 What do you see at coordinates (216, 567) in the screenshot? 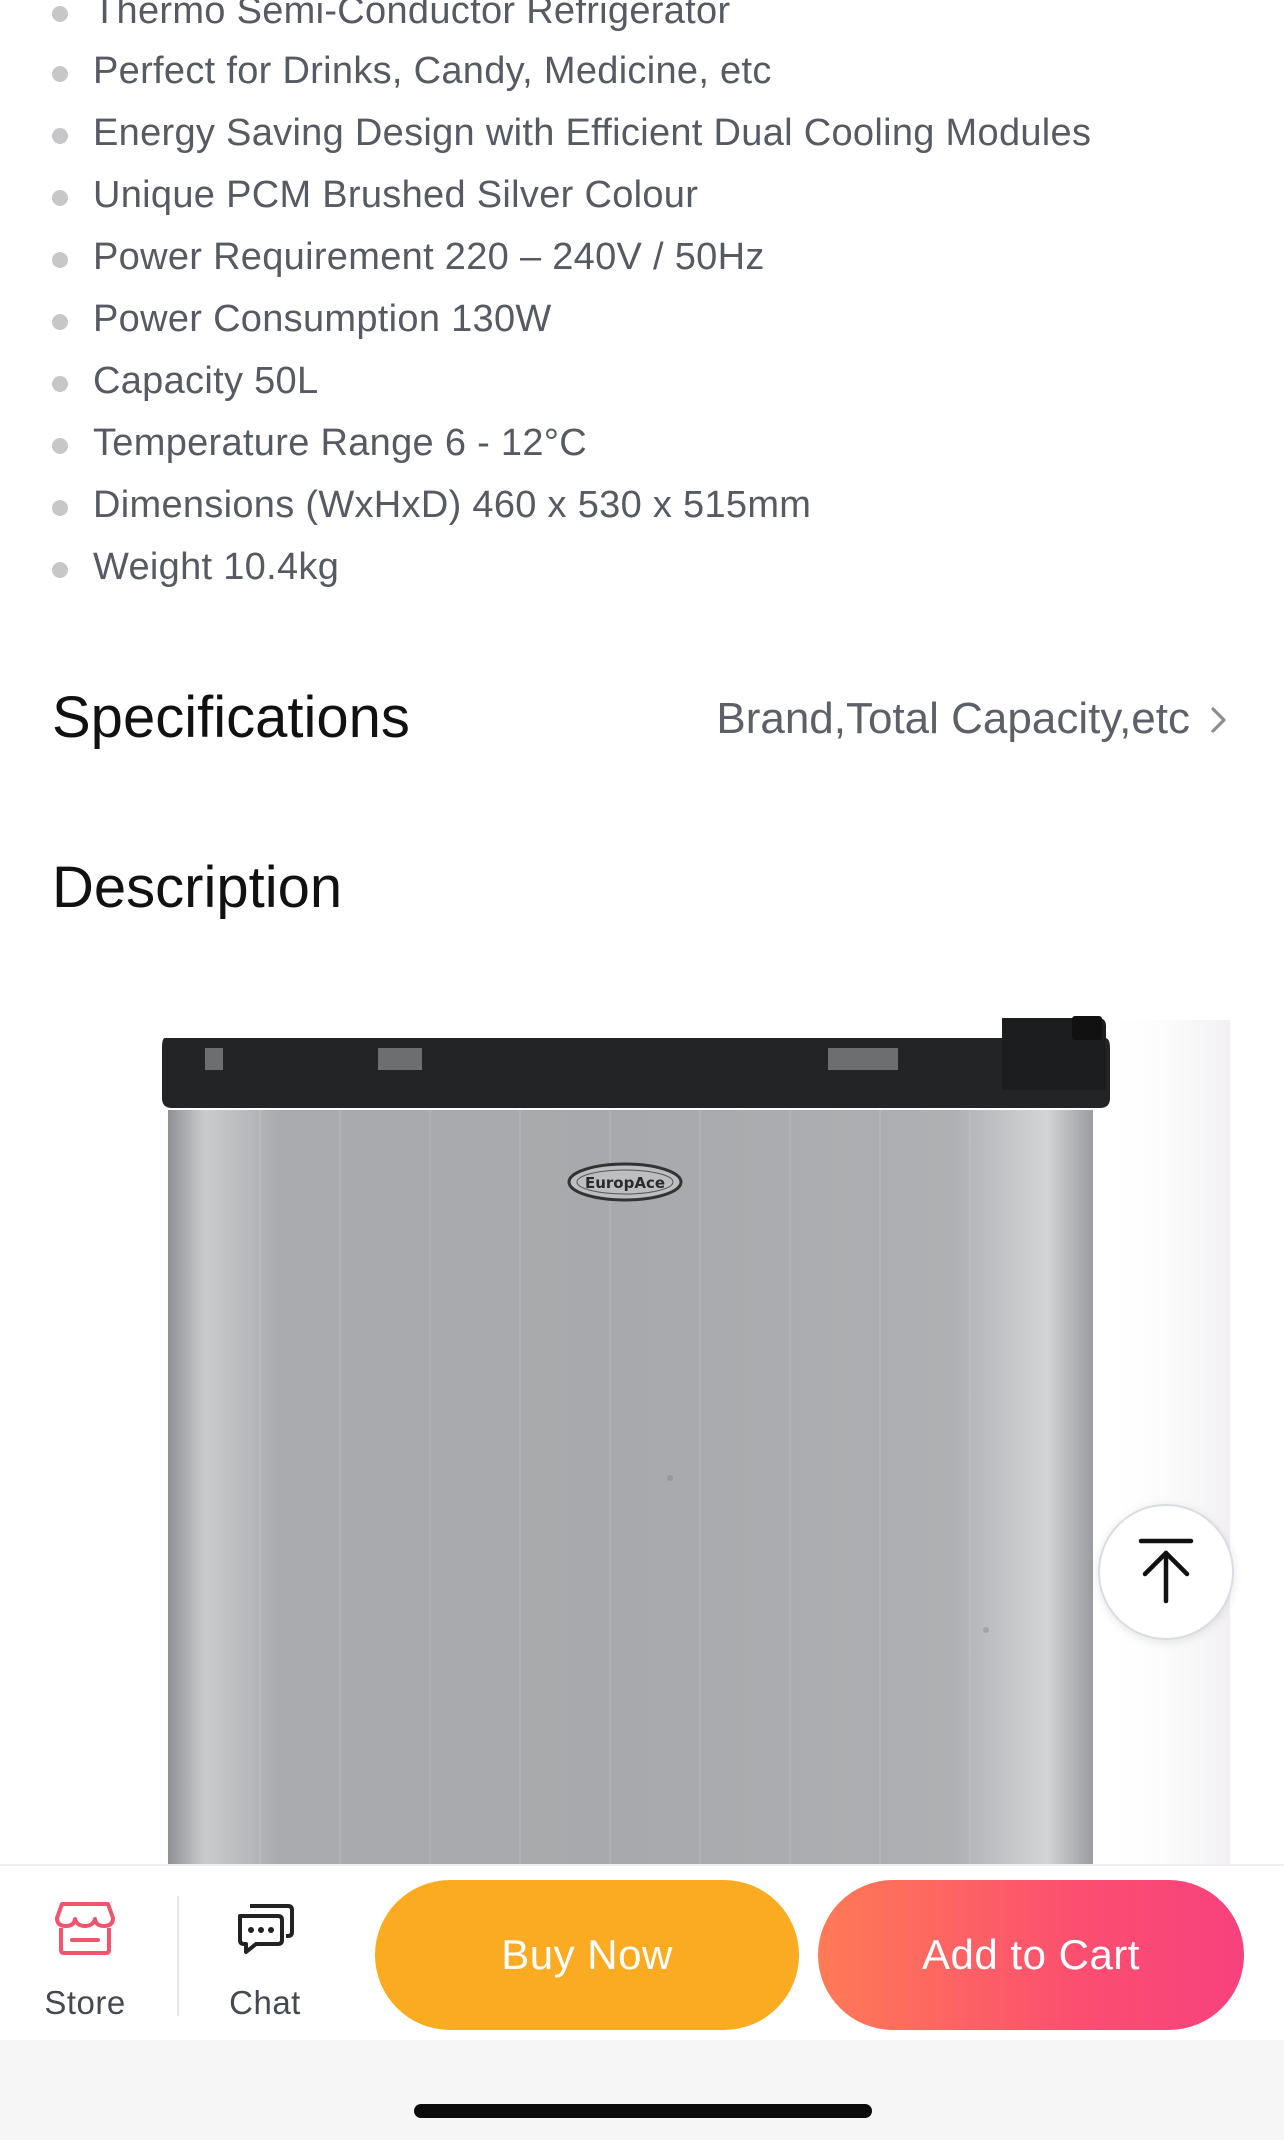
I see `feature-text: Weight 10.4kg` at bounding box center [216, 567].